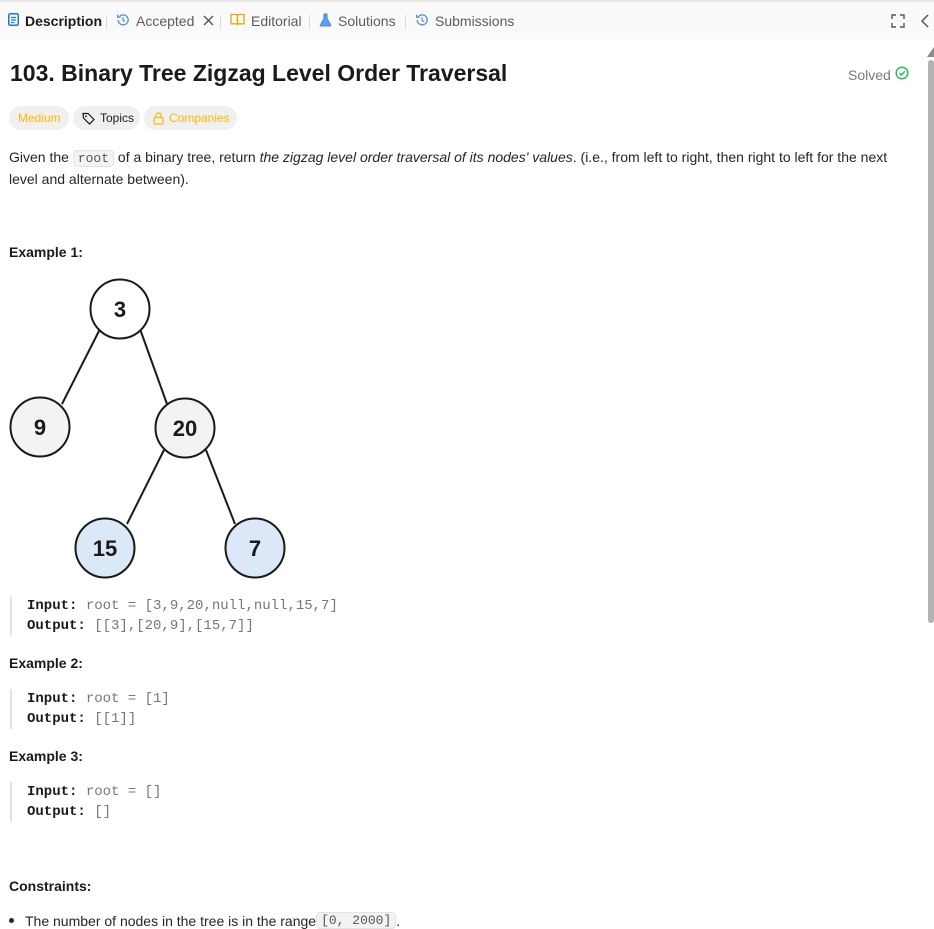 This screenshot has width=934, height=929. What do you see at coordinates (925, 23) in the screenshot?
I see `chevron-left-icon` at bounding box center [925, 23].